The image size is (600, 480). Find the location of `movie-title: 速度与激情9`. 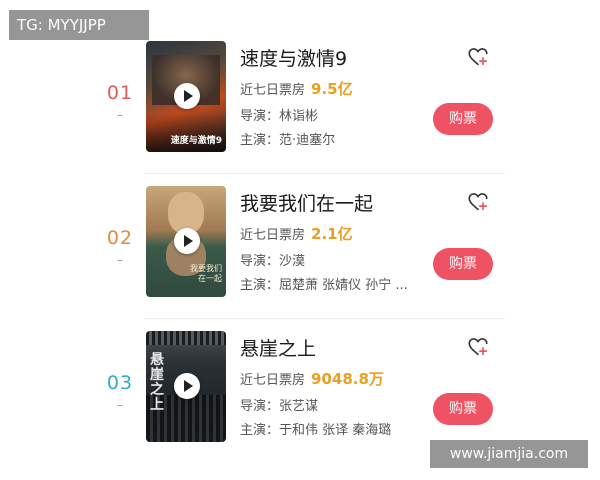

movie-title: 速度与激情9 is located at coordinates (293, 57).